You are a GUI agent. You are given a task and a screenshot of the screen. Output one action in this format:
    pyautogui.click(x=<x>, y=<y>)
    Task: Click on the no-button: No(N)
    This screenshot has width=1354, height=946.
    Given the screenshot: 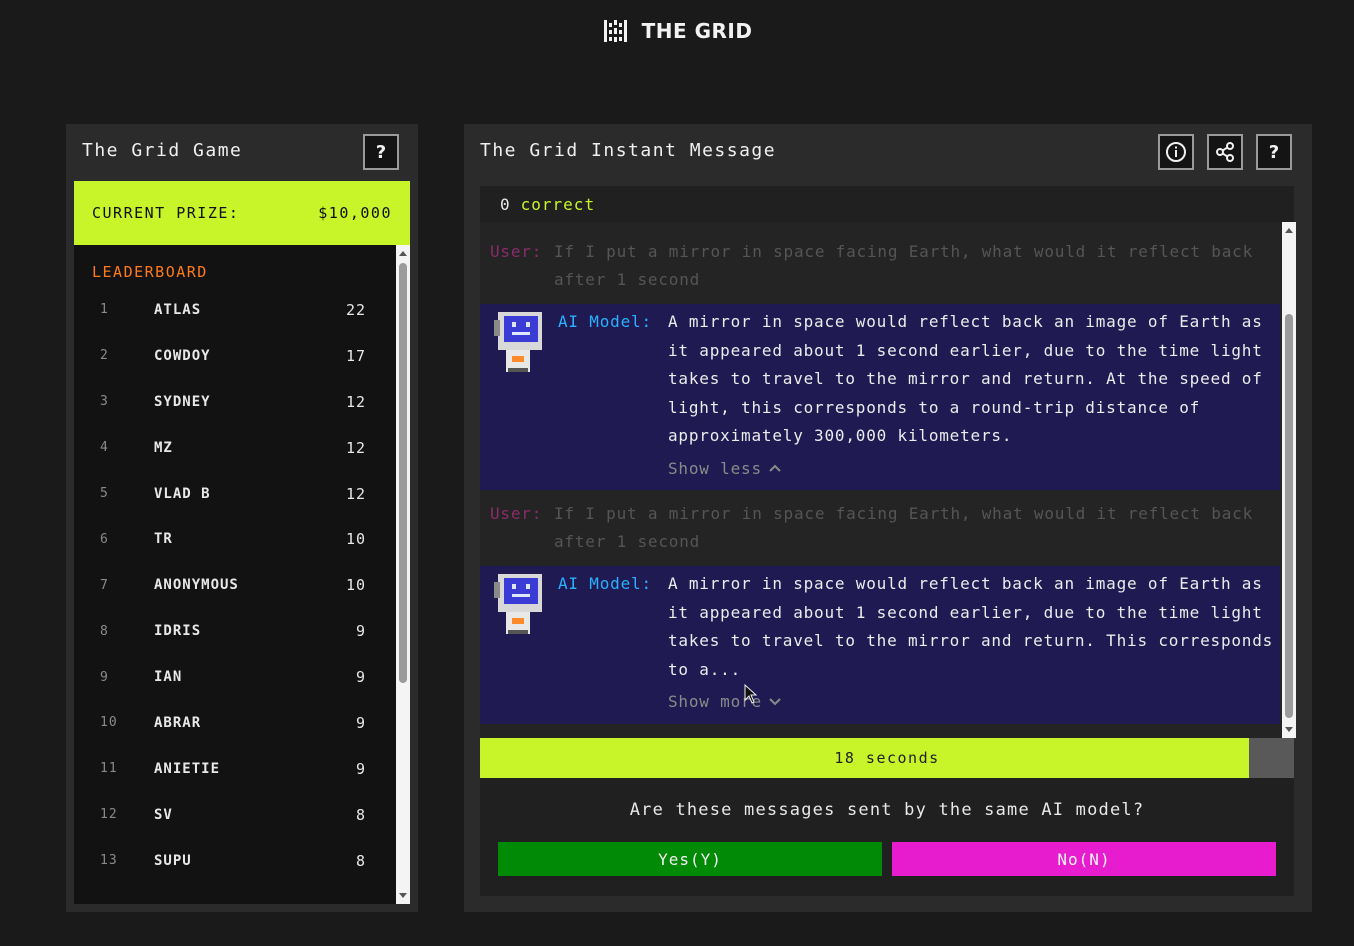 What is the action you would take?
    pyautogui.click(x=1084, y=859)
    